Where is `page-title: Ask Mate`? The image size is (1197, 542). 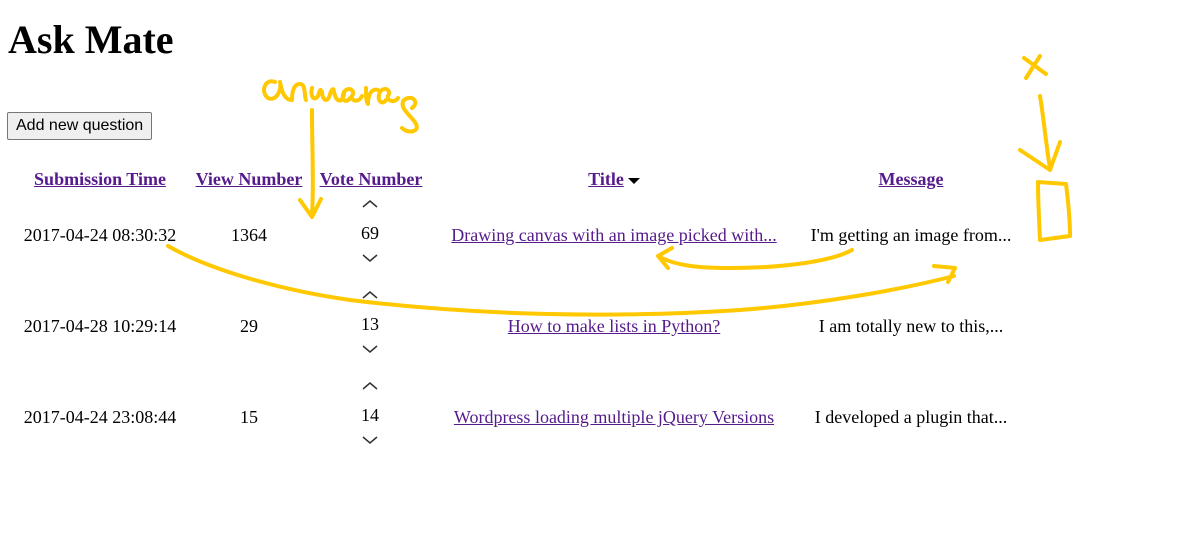 page-title: Ask Mate is located at coordinates (91, 39).